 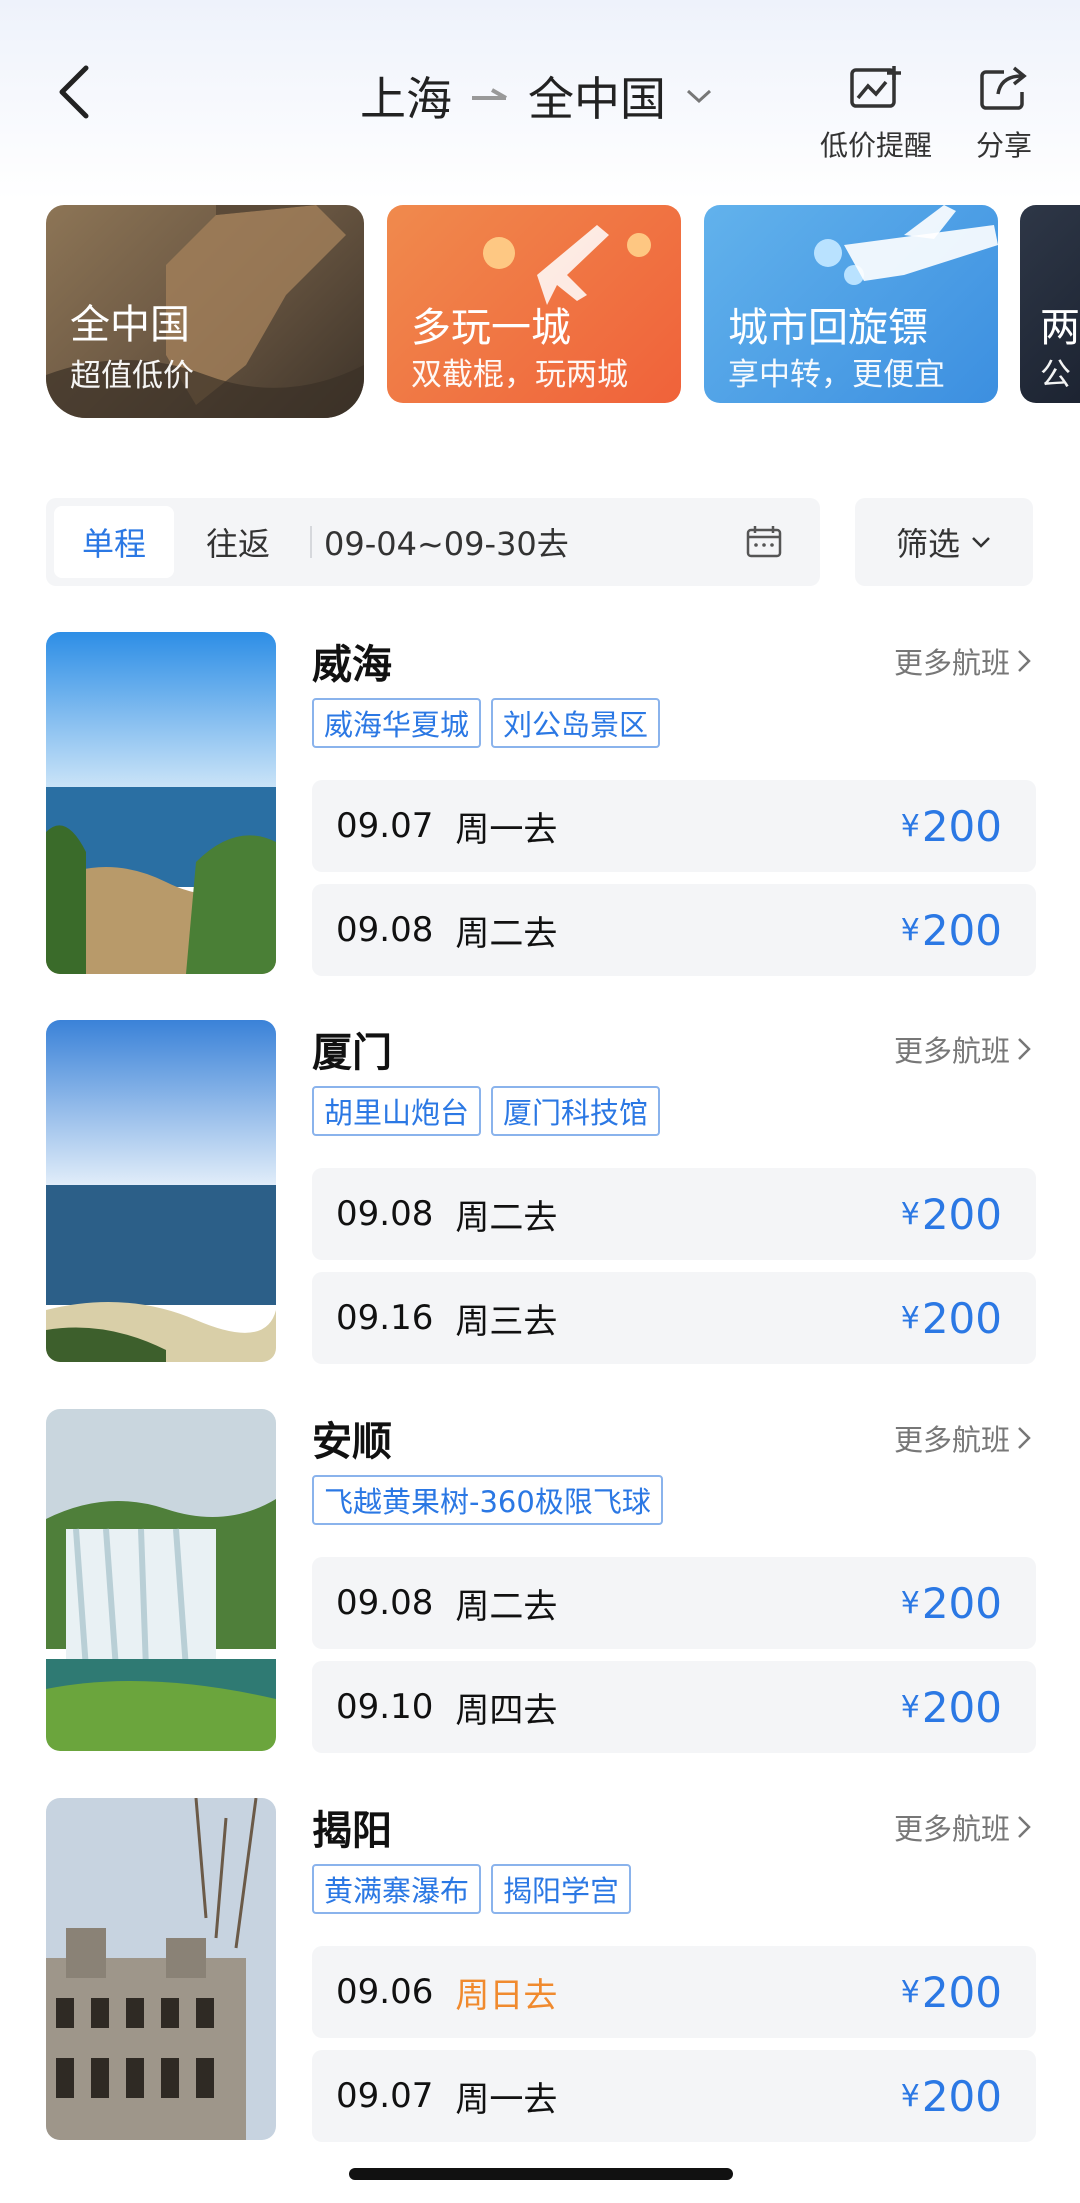 What do you see at coordinates (674, 1707) in the screenshot?
I see `flight-row: 09.10 周四去 ¥200` at bounding box center [674, 1707].